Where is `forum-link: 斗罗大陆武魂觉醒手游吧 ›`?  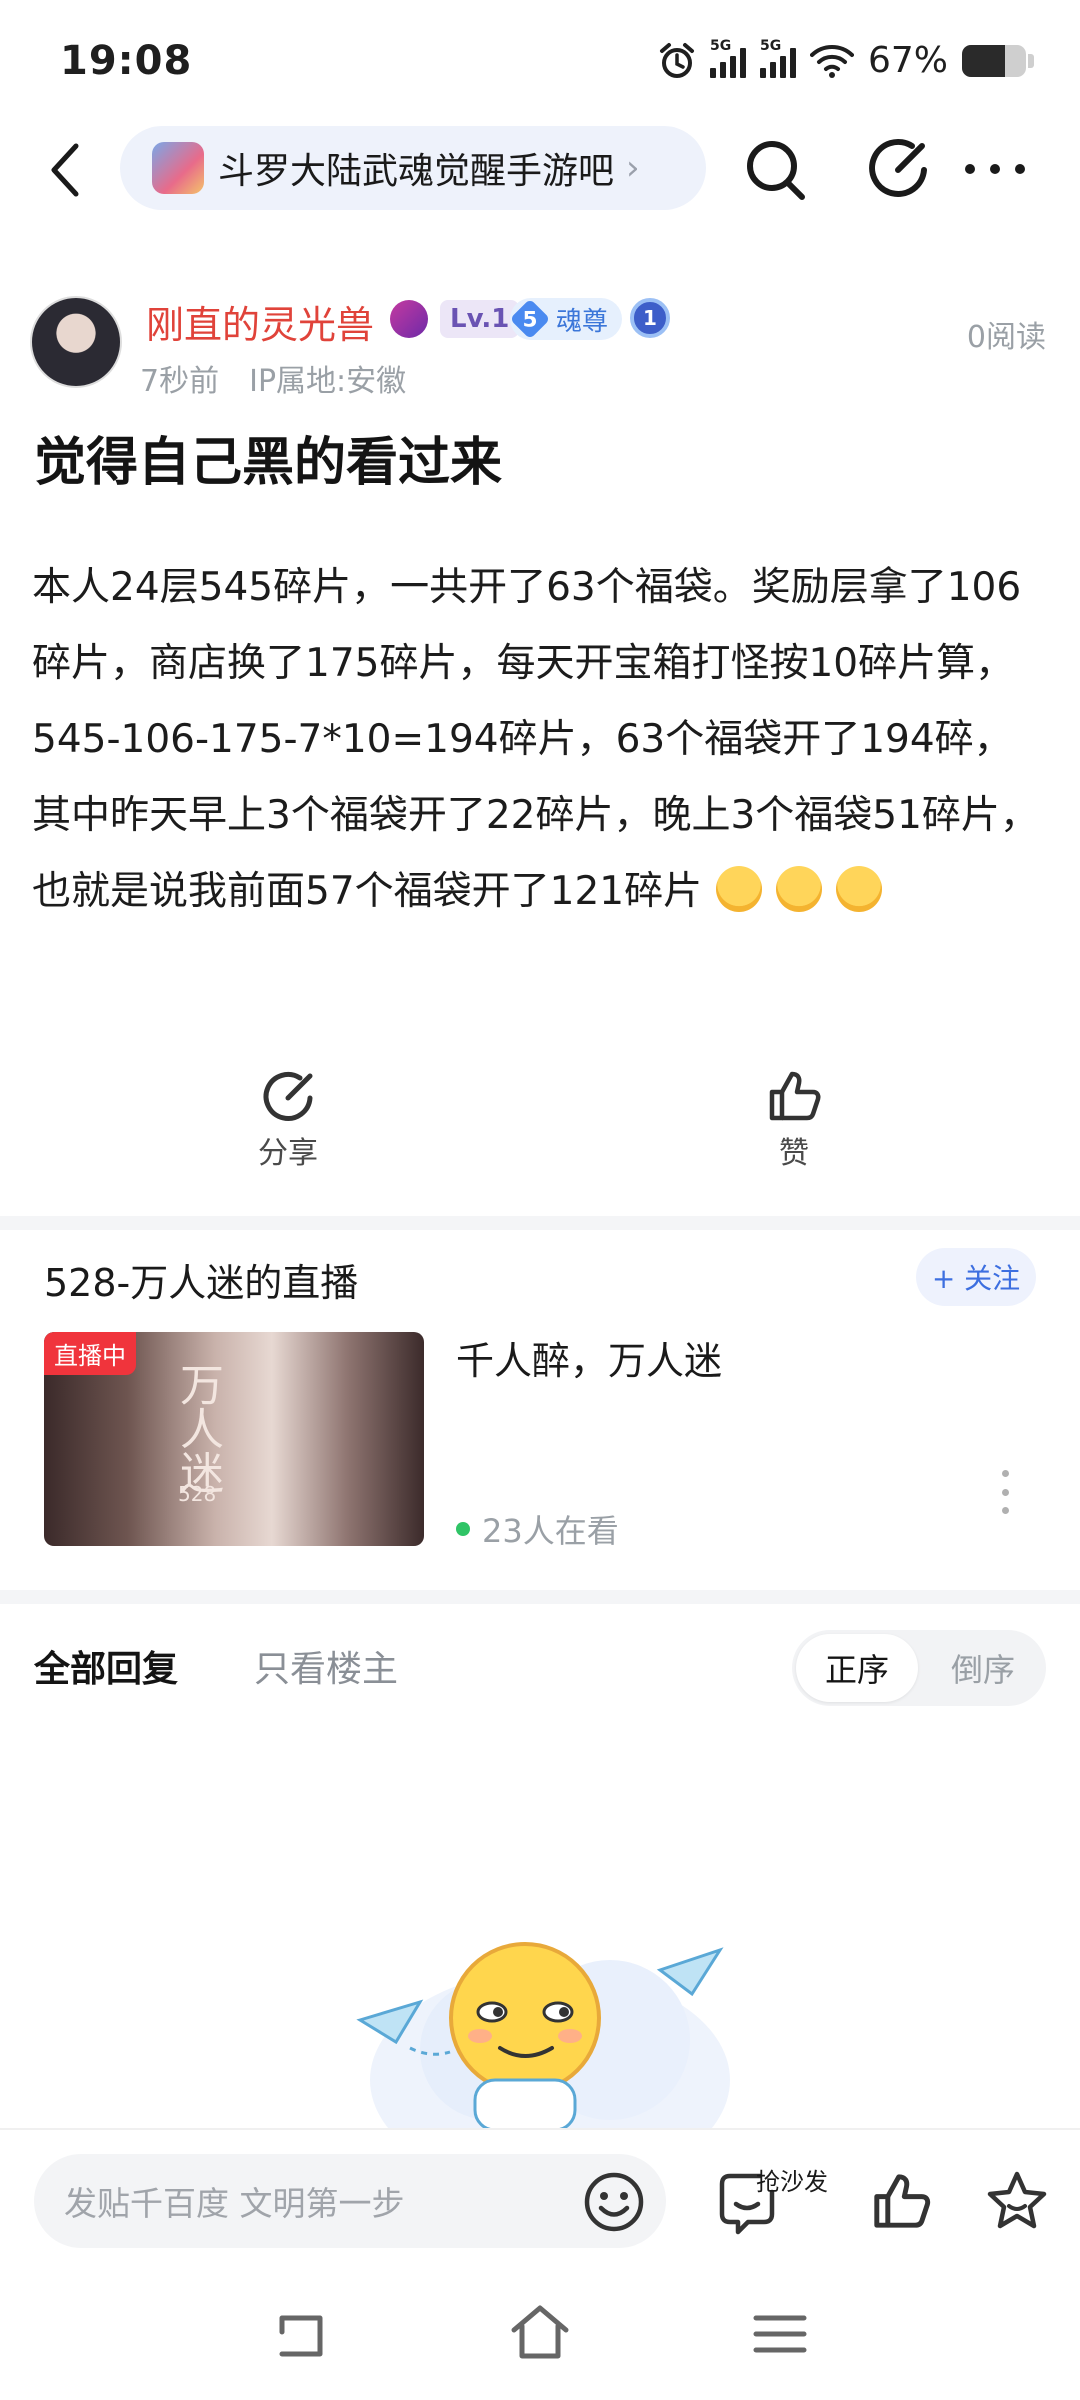
forum-link: 斗罗大陆武魂觉醒手游吧 › is located at coordinates (413, 168).